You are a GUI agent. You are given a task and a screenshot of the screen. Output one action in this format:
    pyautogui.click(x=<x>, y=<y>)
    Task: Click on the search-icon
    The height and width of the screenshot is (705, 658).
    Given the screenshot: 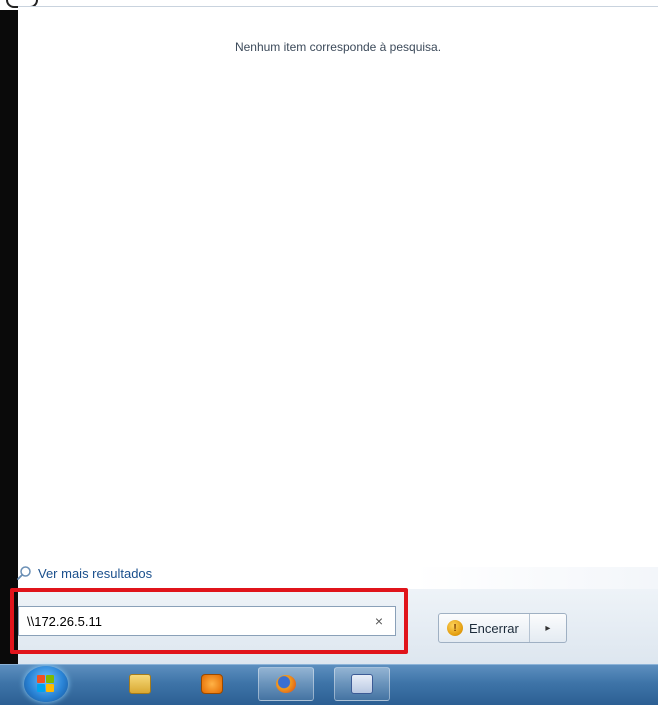 What is the action you would take?
    pyautogui.click(x=24, y=573)
    